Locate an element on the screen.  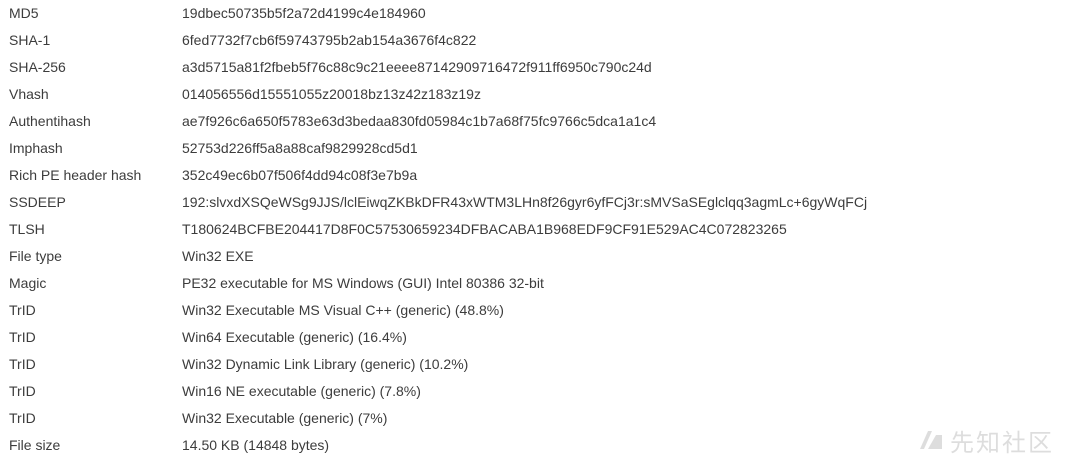
property-label: Rich PE header hash is located at coordinates (75, 175).